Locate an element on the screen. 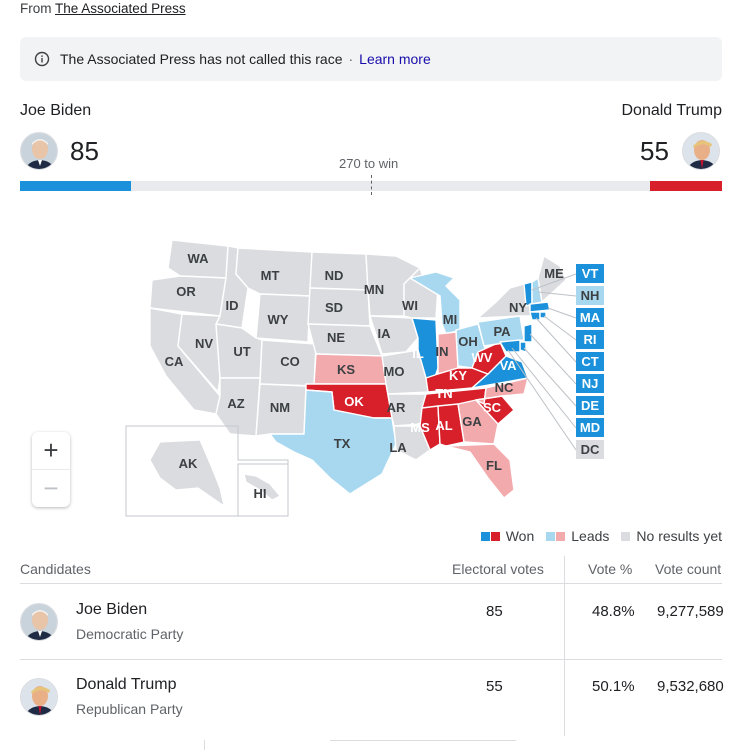 The image size is (742, 750). biden-avatar is located at coordinates (39, 151).